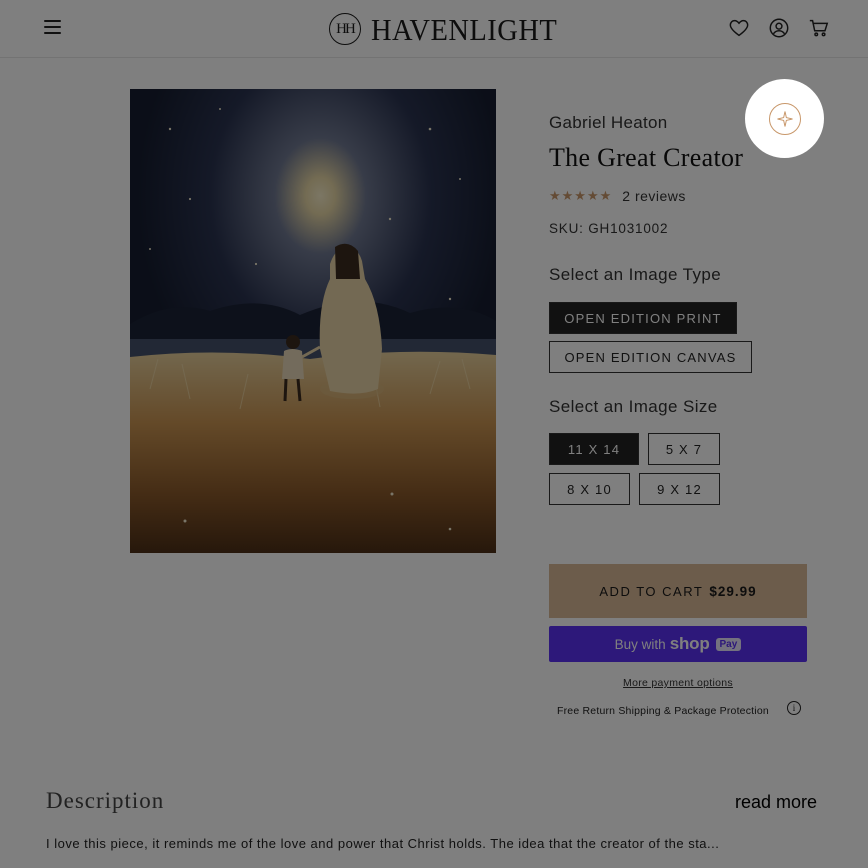  What do you see at coordinates (608, 123) in the screenshot?
I see `artist-name: Gabriel Heaton` at bounding box center [608, 123].